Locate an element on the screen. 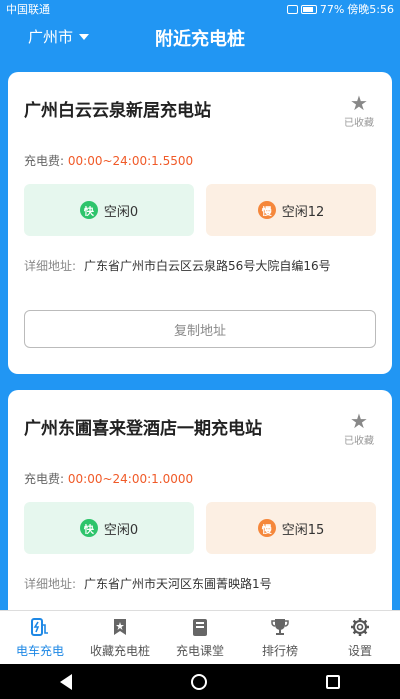  fee-row: 充电费: 00:00~24:00:1.0000 is located at coordinates (108, 478).